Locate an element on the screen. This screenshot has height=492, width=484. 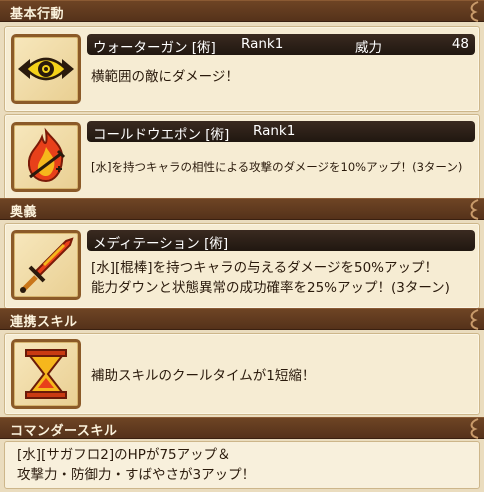
water-gun-eye-icon is located at coordinates (46, 69).